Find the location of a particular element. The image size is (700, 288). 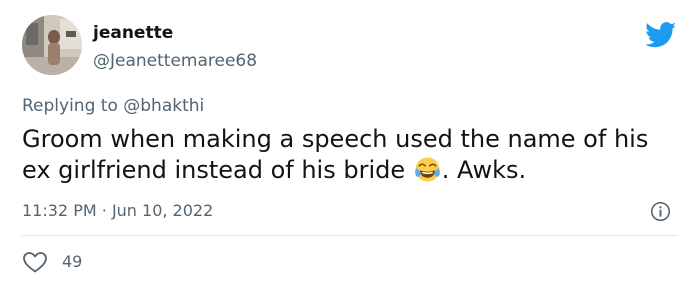

tweet-timestamp: 11:32 PM · Jun 10, 2022 is located at coordinates (117, 211).